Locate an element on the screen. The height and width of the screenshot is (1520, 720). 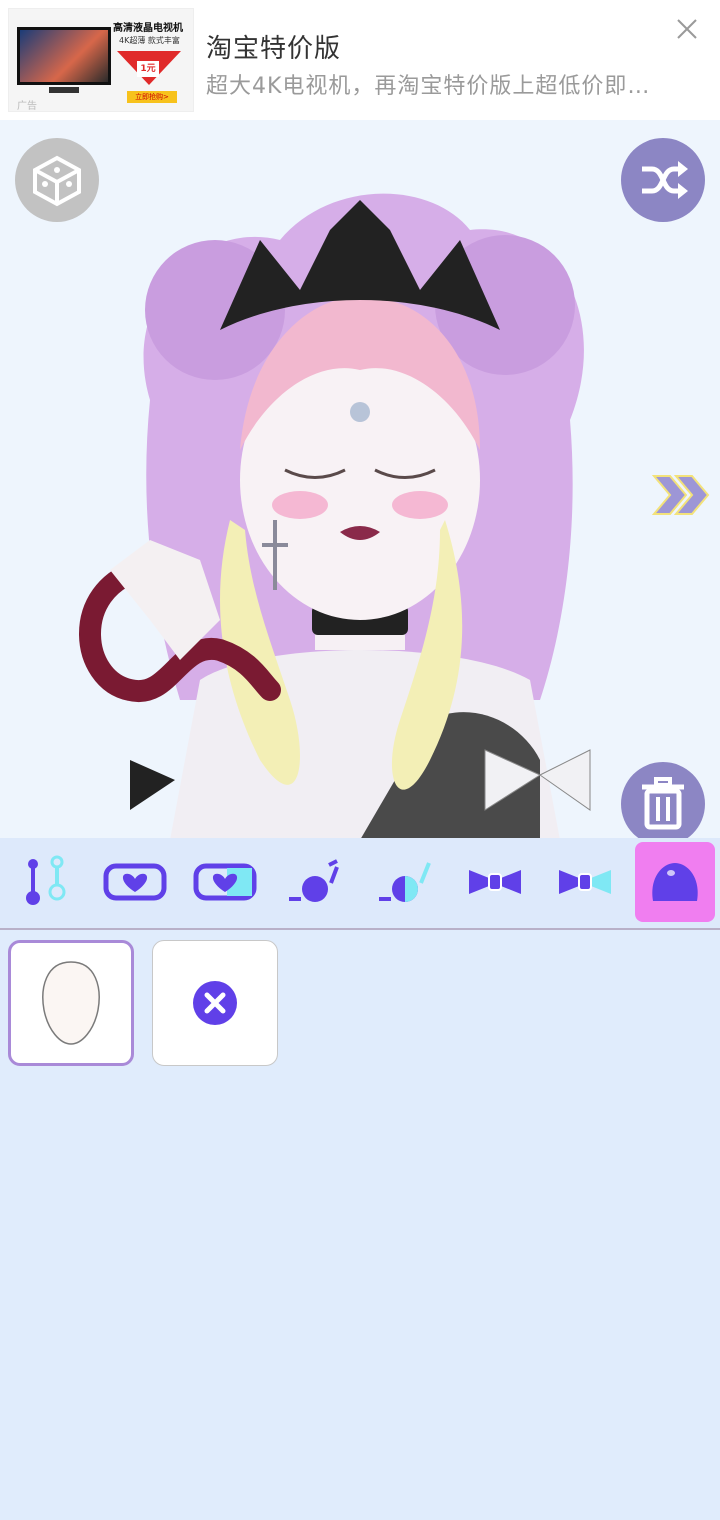
shuffle-button is located at coordinates (663, 180).